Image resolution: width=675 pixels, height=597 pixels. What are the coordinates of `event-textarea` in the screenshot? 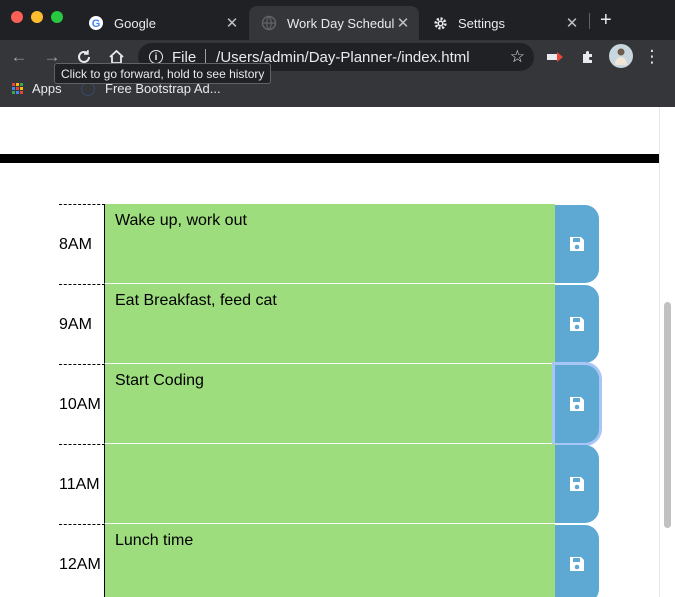 It's located at (329, 484).